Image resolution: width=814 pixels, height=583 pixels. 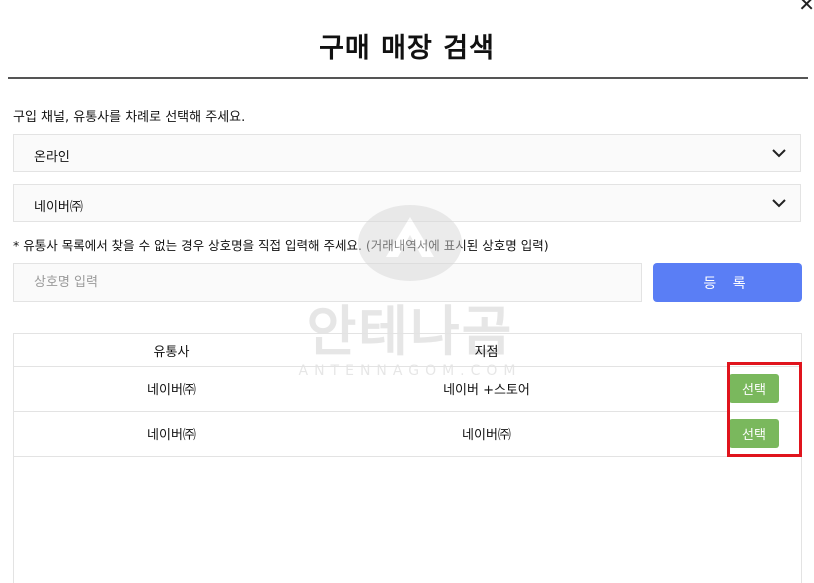 What do you see at coordinates (407, 48) in the screenshot?
I see `page-title: 구매 매장 검색` at bounding box center [407, 48].